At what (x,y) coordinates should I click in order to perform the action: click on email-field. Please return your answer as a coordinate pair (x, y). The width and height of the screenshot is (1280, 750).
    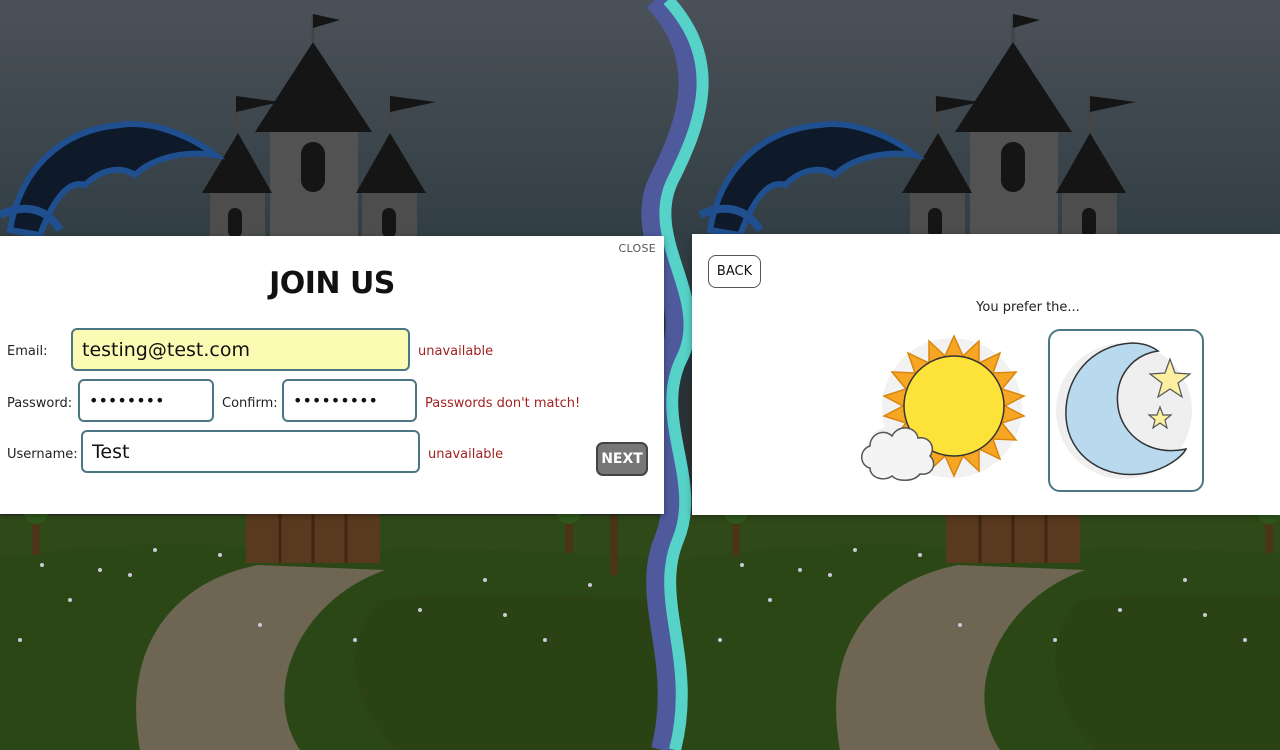
    Looking at the image, I should click on (240, 349).